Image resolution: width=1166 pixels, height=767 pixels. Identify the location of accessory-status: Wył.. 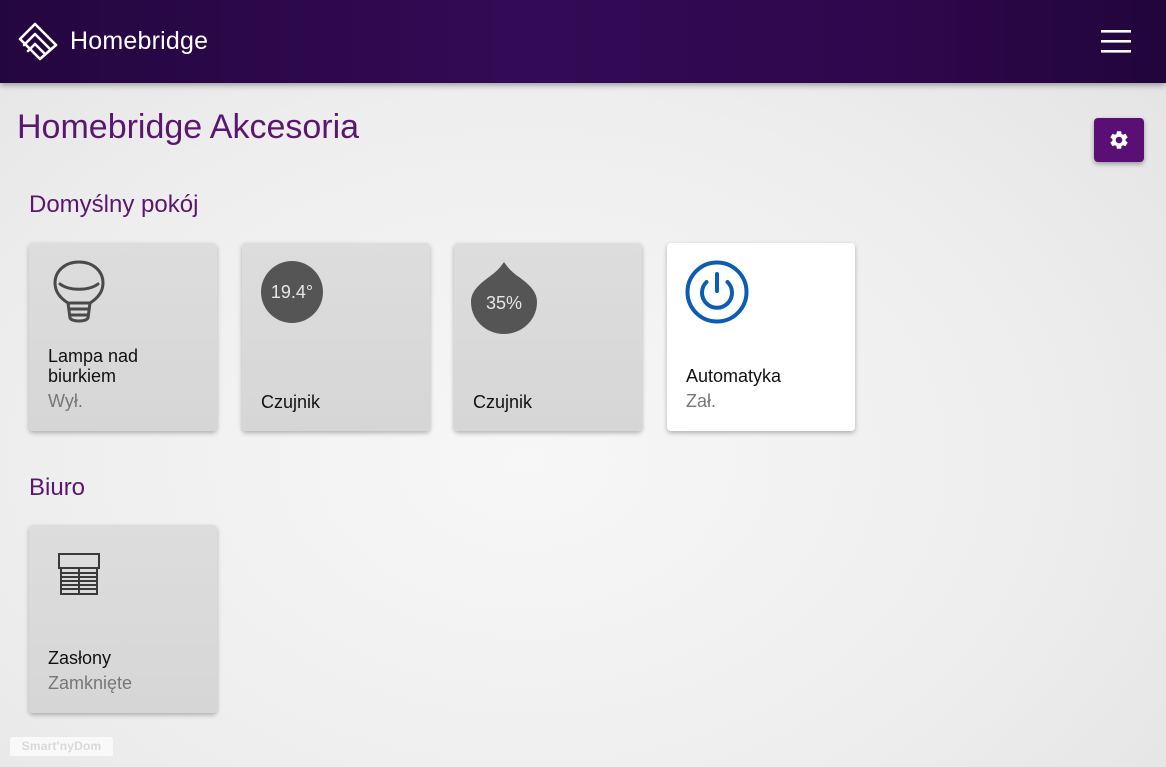
(65, 401).